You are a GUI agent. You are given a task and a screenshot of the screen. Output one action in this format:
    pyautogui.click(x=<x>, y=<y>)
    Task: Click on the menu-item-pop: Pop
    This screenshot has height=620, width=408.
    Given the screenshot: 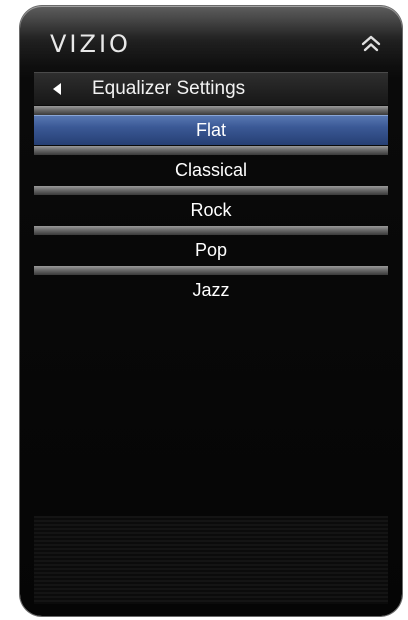 What is the action you would take?
    pyautogui.click(x=211, y=246)
    